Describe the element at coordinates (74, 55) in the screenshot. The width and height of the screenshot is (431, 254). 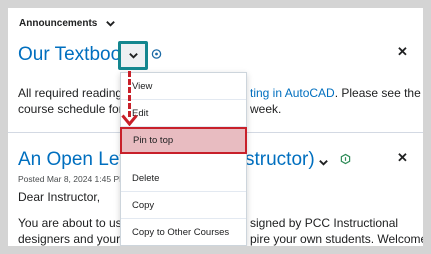
I see `post-title-our-textbook: Our Textbook` at that location.